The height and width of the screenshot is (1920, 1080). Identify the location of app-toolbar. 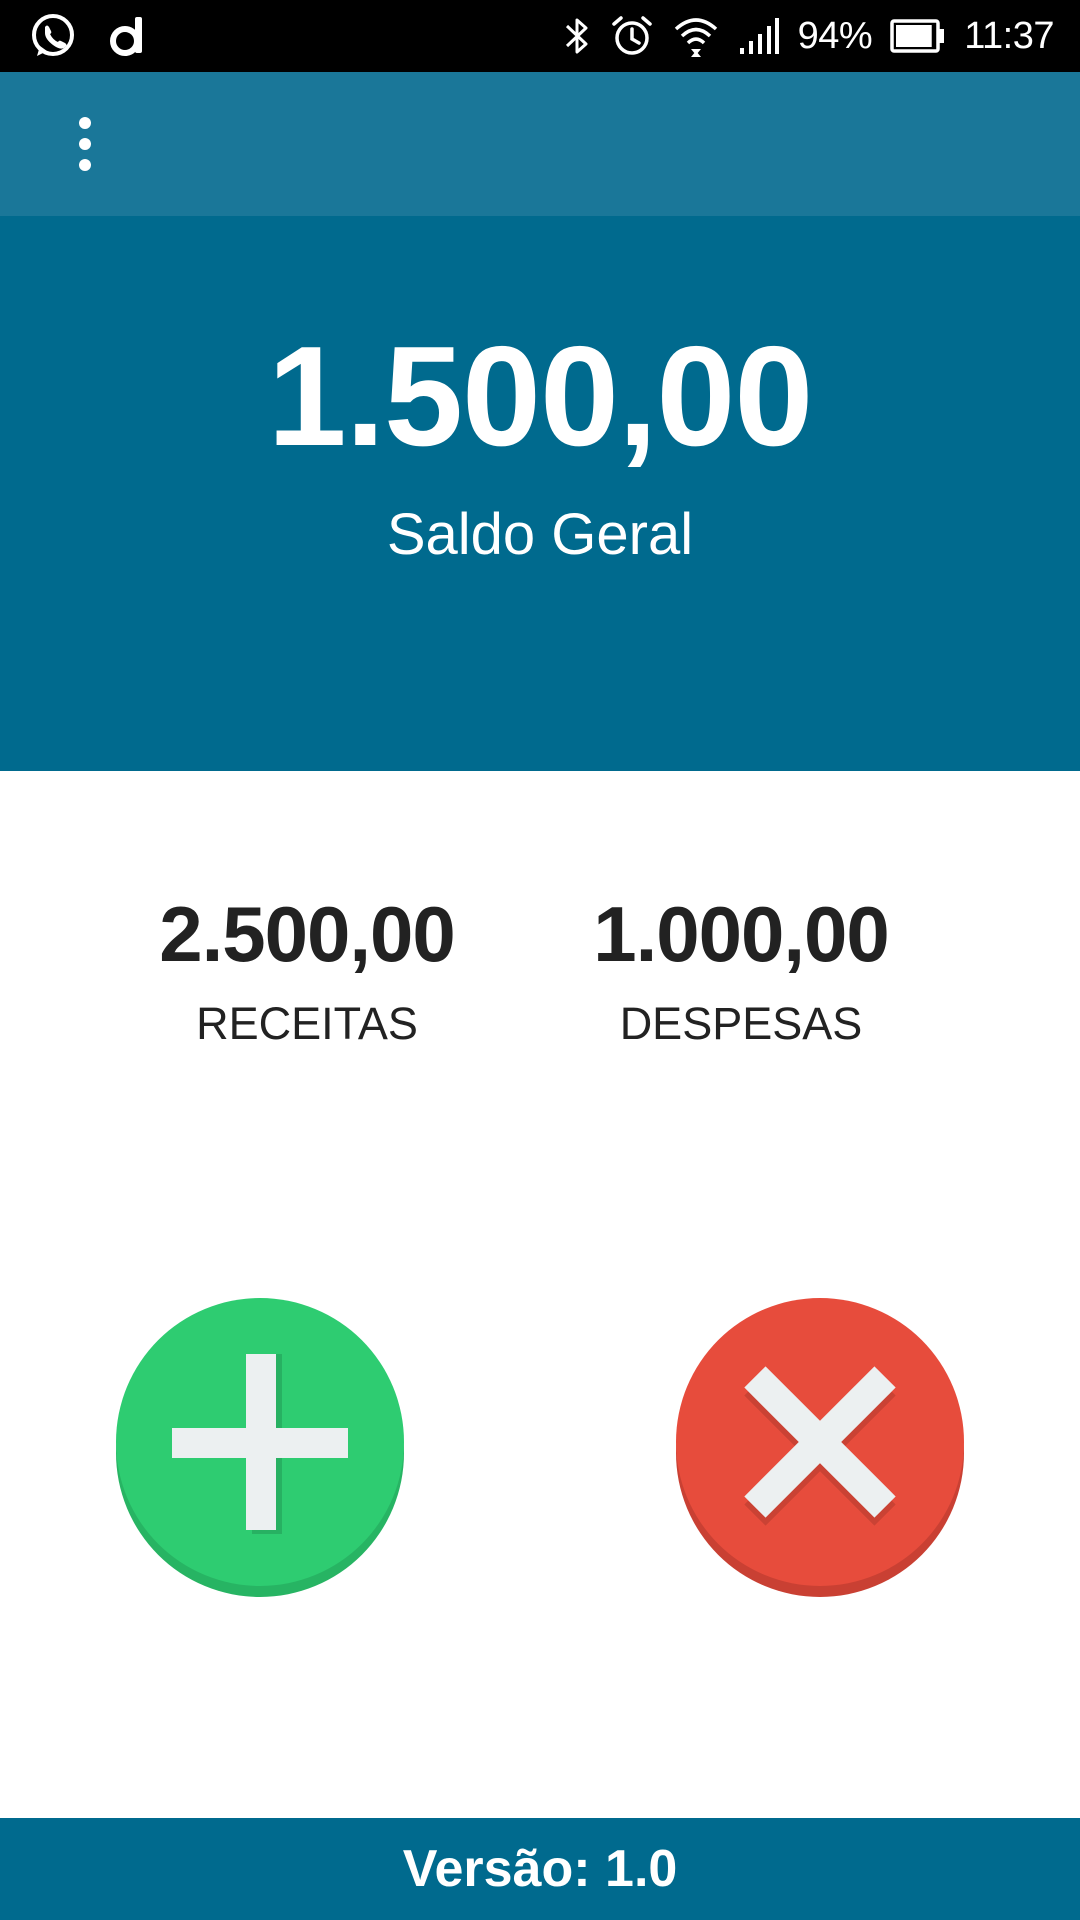
(540, 144).